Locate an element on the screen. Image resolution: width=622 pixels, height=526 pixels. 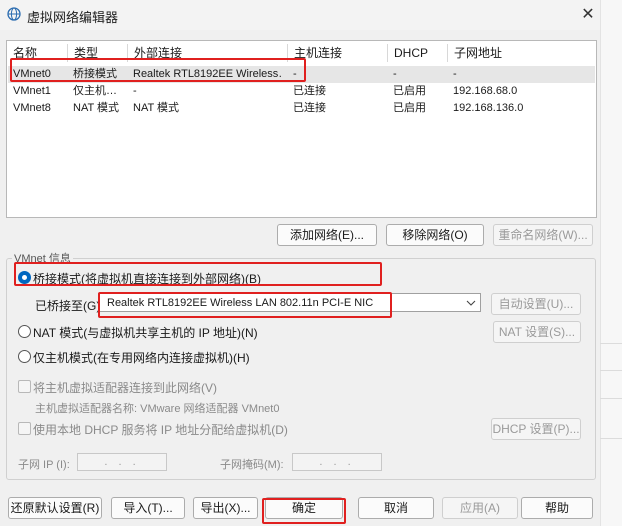
cell-external: NAT 模式 is located at coordinates (156, 108).